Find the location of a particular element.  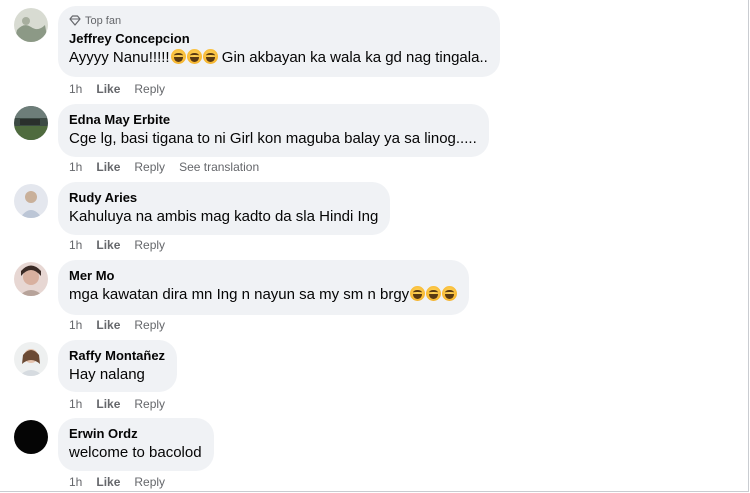

comment-bubble: Erwin Ordz welcome to bacolod is located at coordinates (136, 444).